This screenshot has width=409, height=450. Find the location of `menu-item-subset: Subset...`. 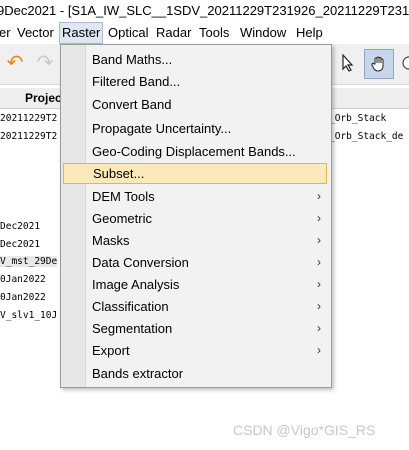

menu-item-subset: Subset... is located at coordinates (195, 173).